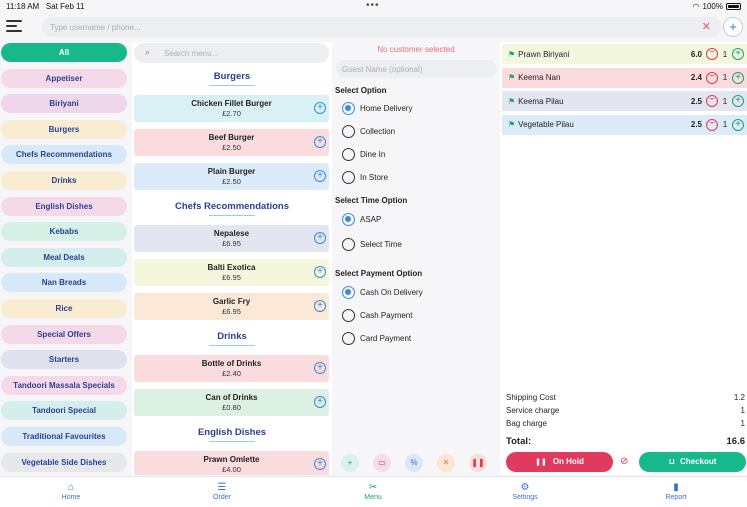 This screenshot has width=747, height=507. I want to click on category-special-offers: Special Offers, so click(64, 334).